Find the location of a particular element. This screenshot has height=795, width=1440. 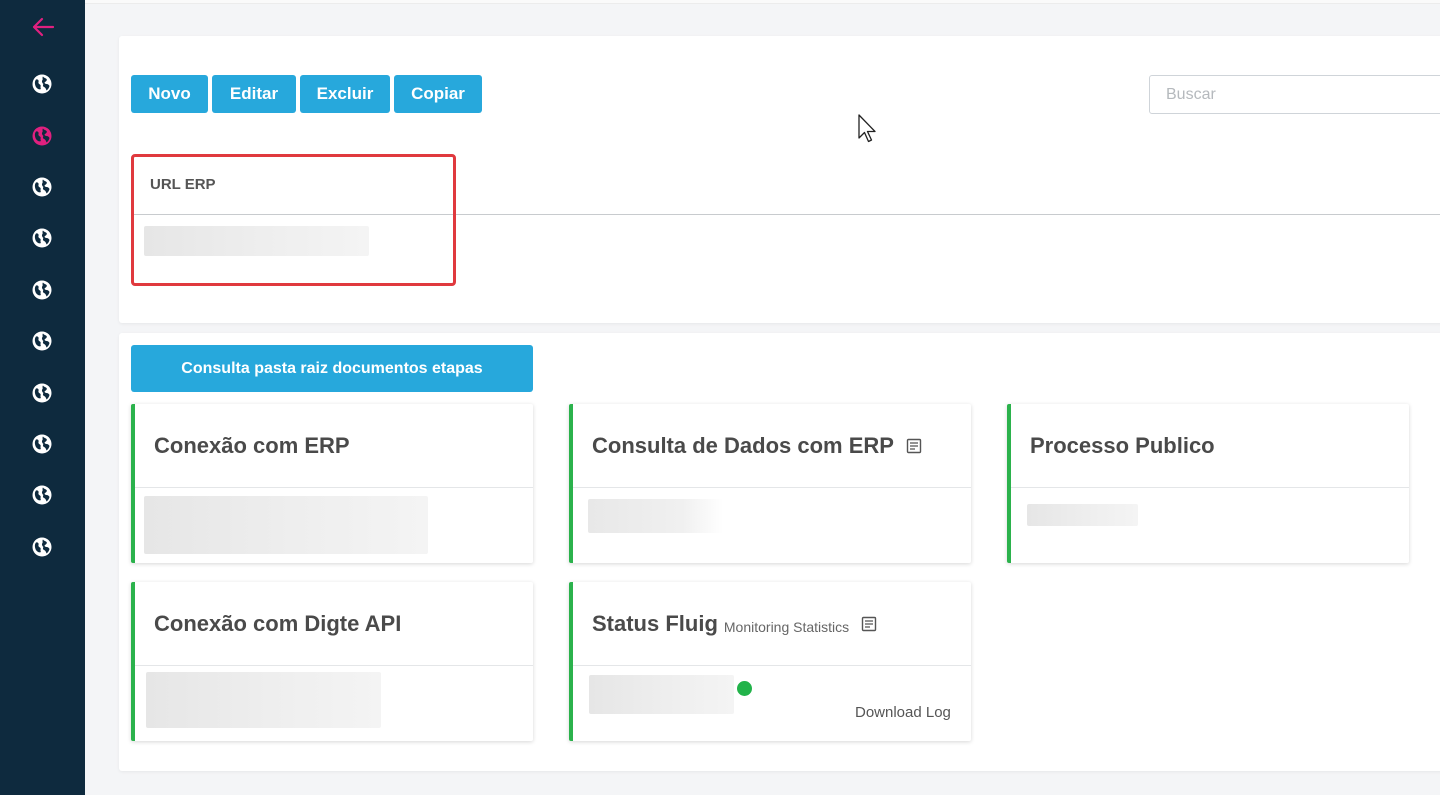

excluir-button: Excluir is located at coordinates (345, 94).